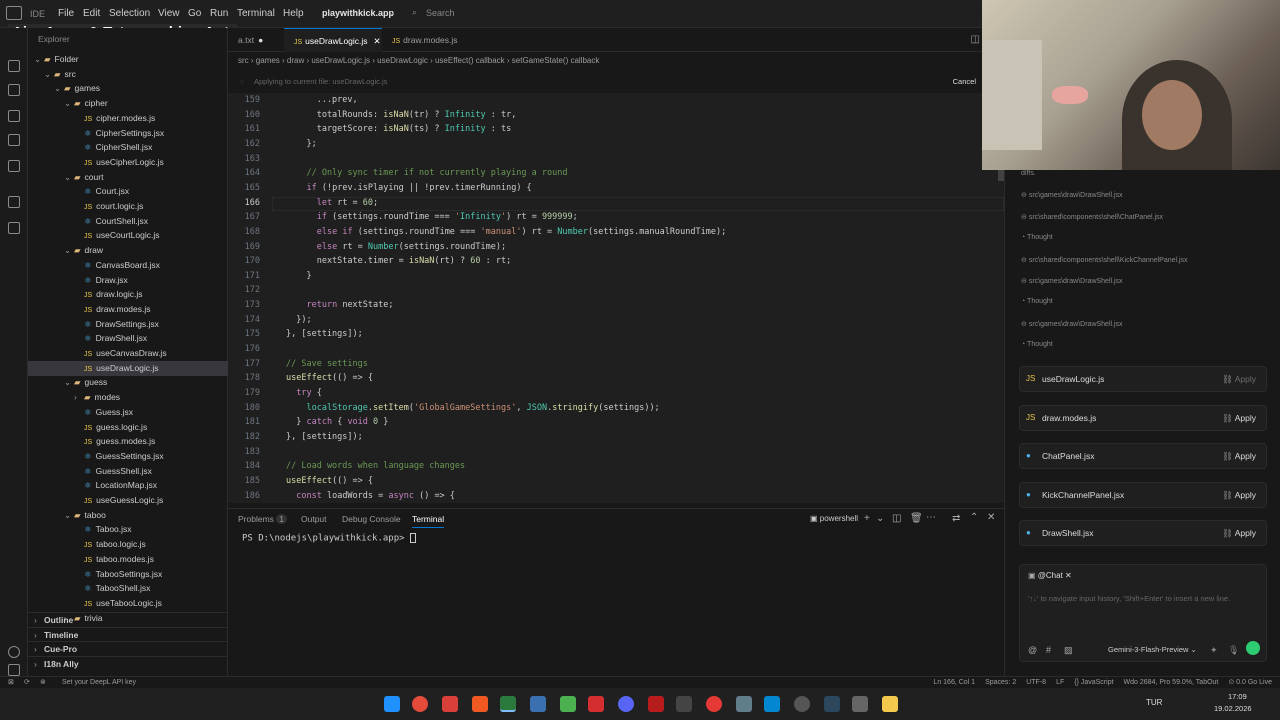  Describe the element at coordinates (332, 203) in the screenshot. I see `code-line: let rt = 60;` at that location.